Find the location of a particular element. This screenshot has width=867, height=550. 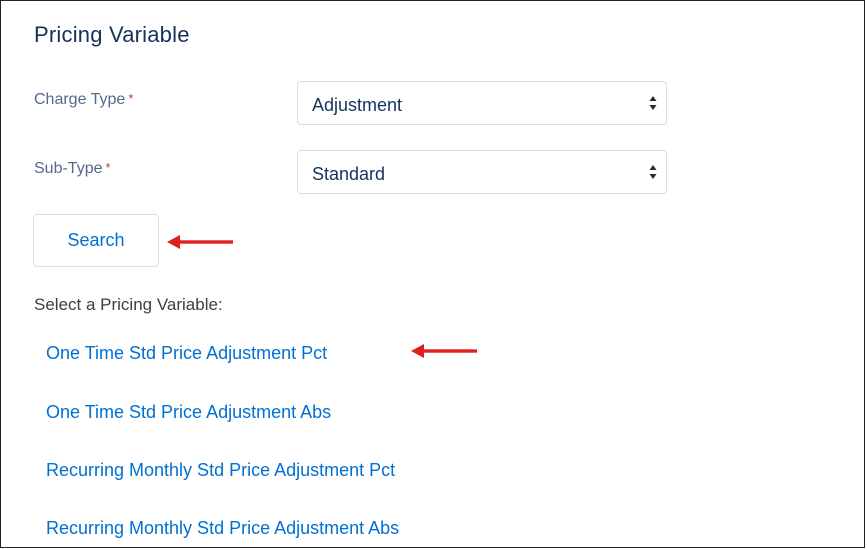

select-pricing-variable-label: Select a Pricing Variable: is located at coordinates (128, 304).